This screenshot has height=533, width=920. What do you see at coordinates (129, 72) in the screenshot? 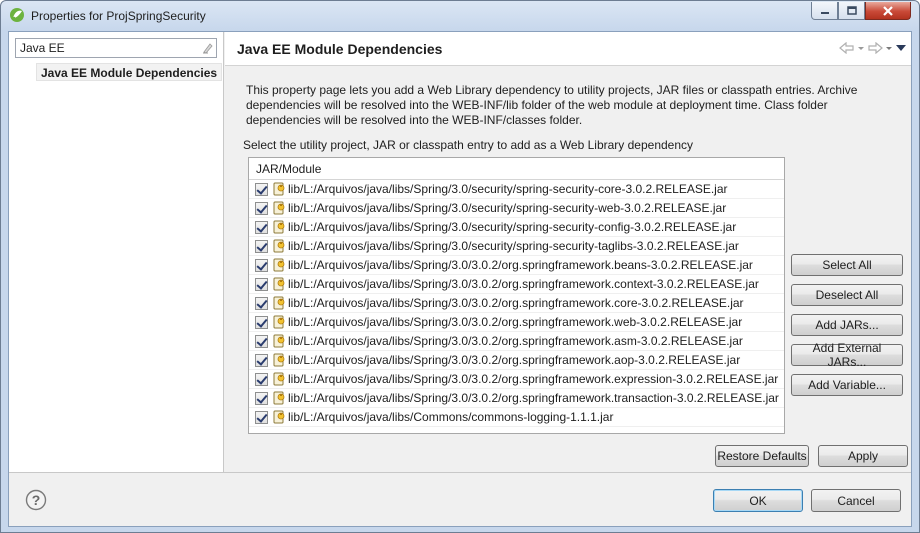
I see `tree-item-java-ee-module-dependencies: Java EE Module Dependencies` at bounding box center [129, 72].